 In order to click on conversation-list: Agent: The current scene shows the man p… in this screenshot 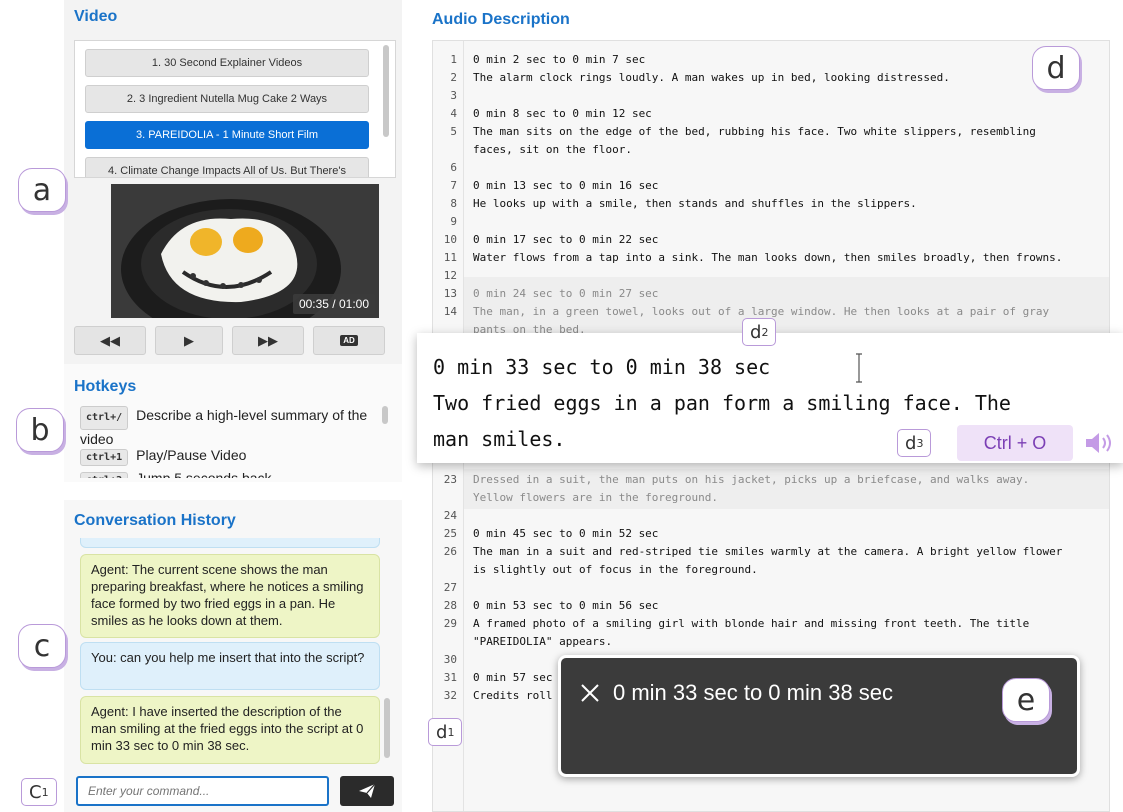, I will do `click(234, 651)`.